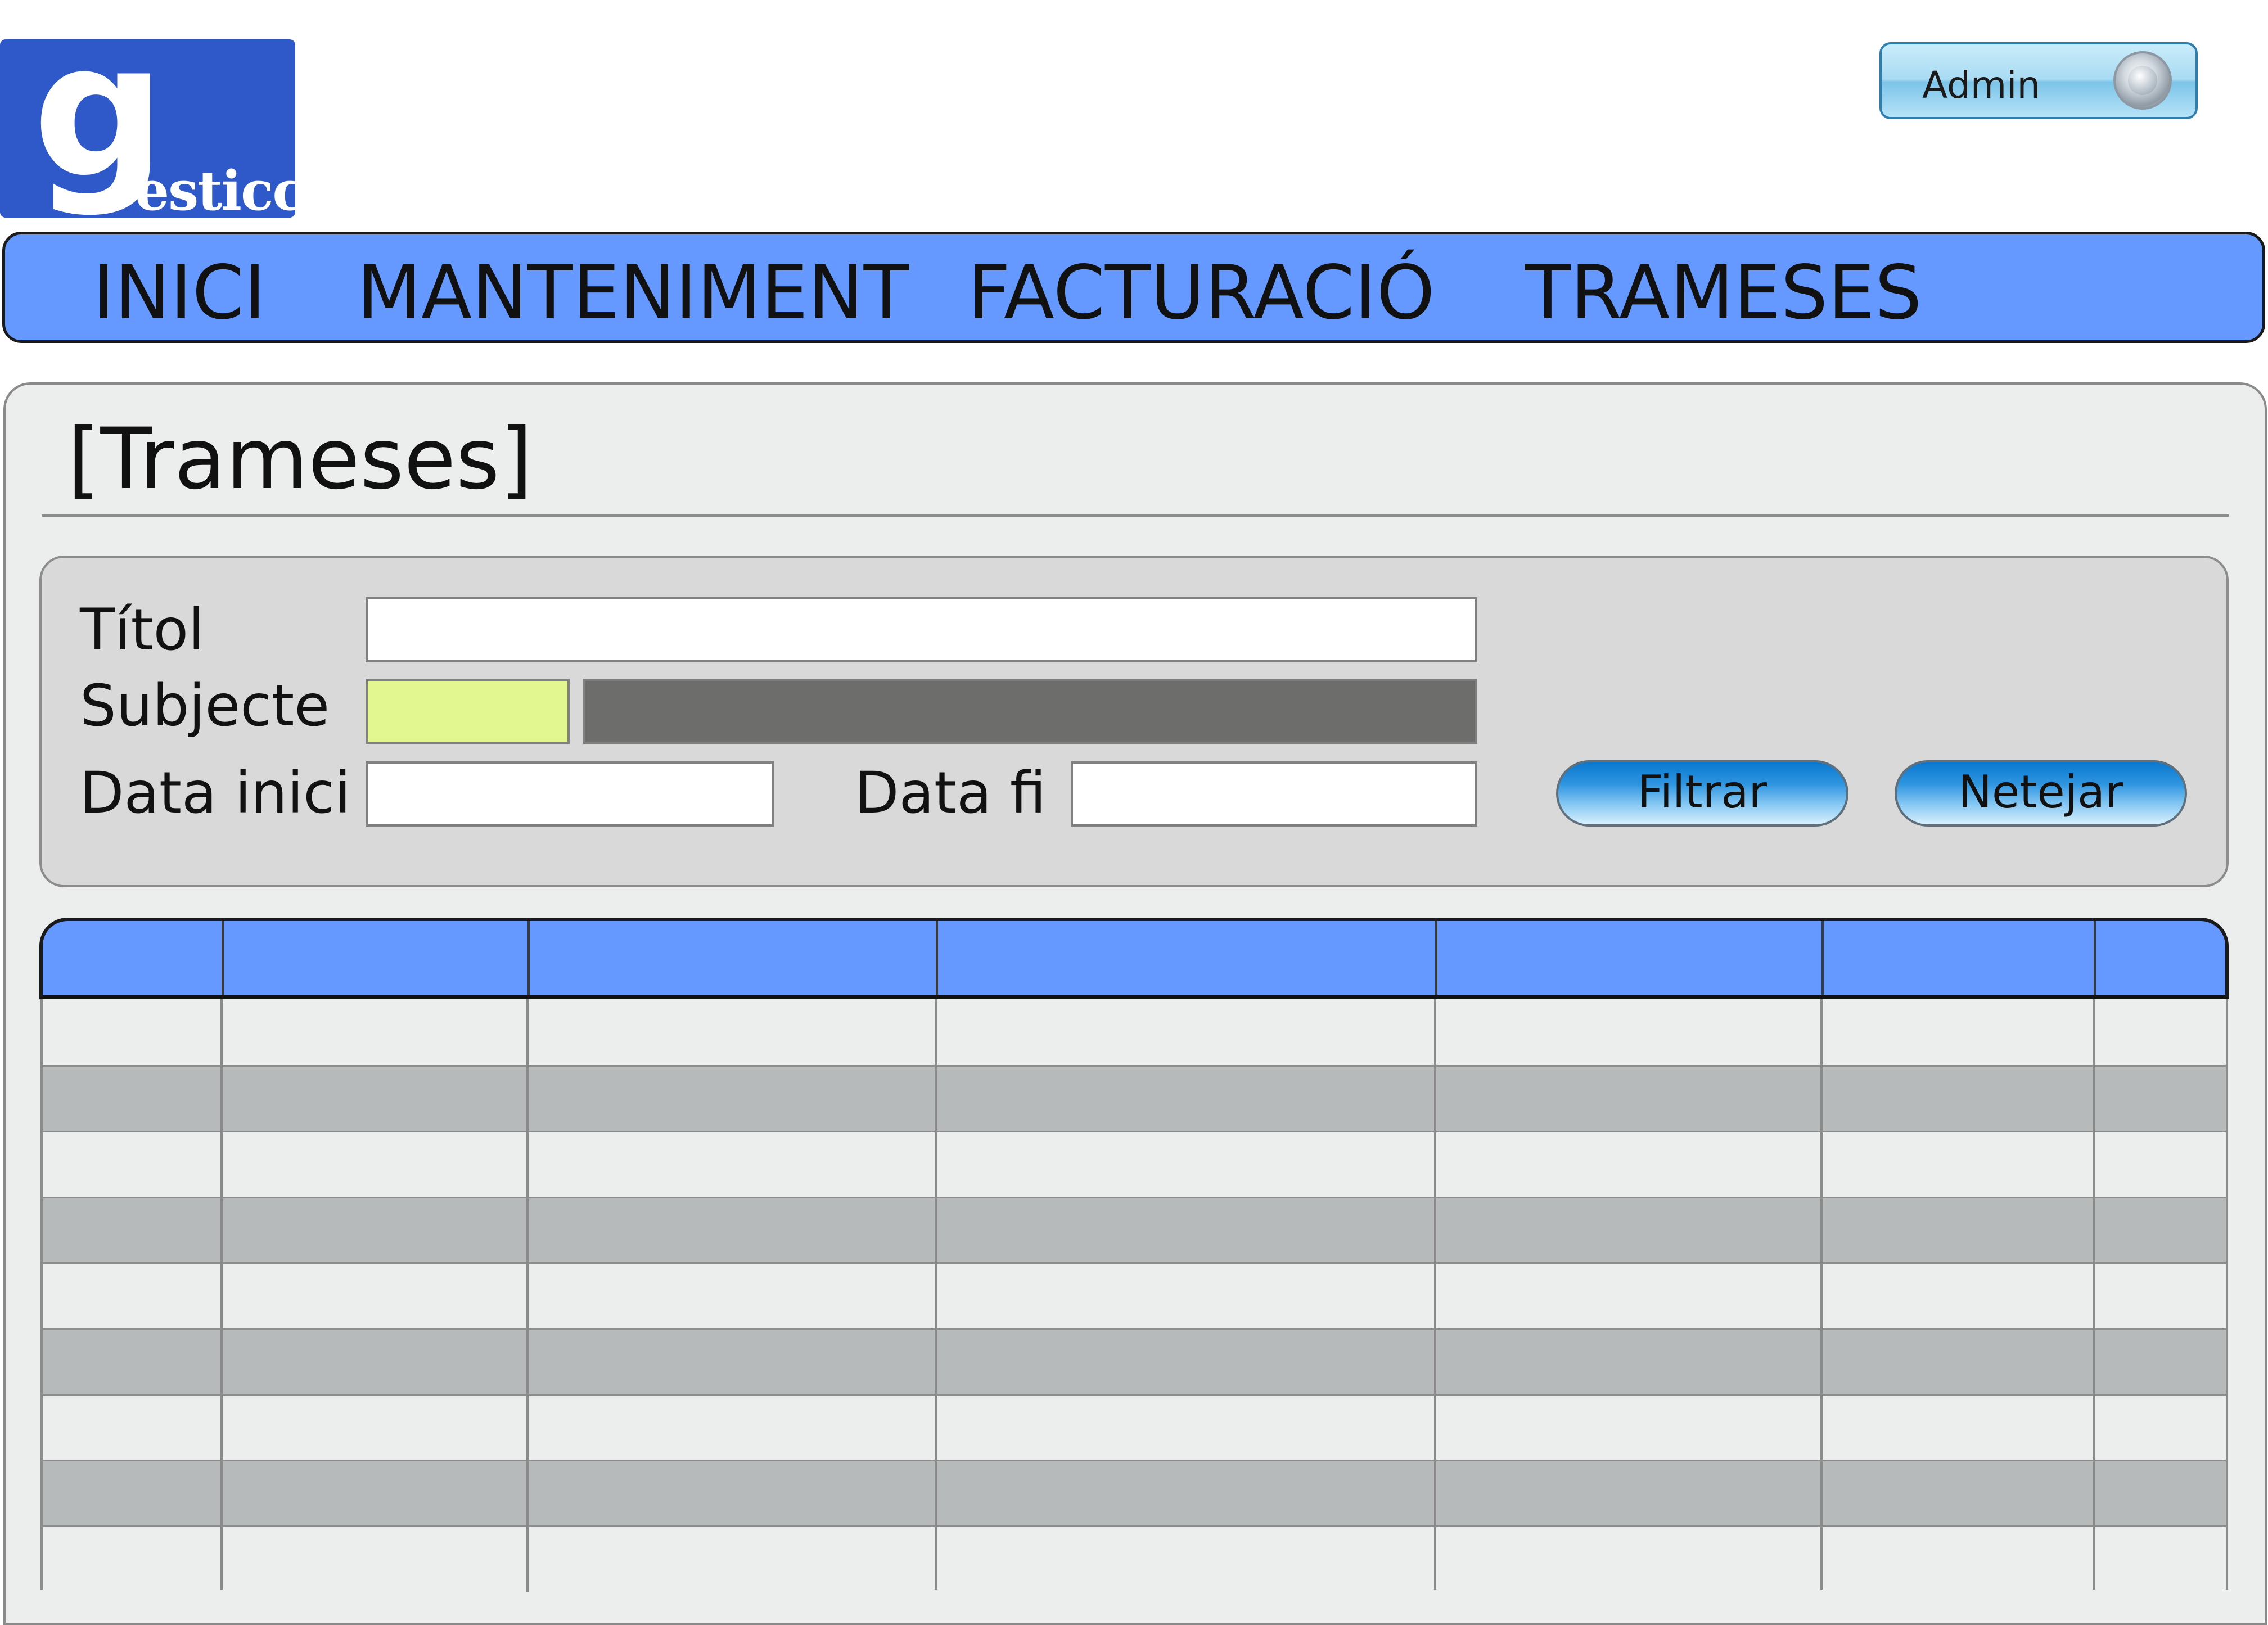  What do you see at coordinates (142, 630) in the screenshot?
I see `titol-label: Títol` at bounding box center [142, 630].